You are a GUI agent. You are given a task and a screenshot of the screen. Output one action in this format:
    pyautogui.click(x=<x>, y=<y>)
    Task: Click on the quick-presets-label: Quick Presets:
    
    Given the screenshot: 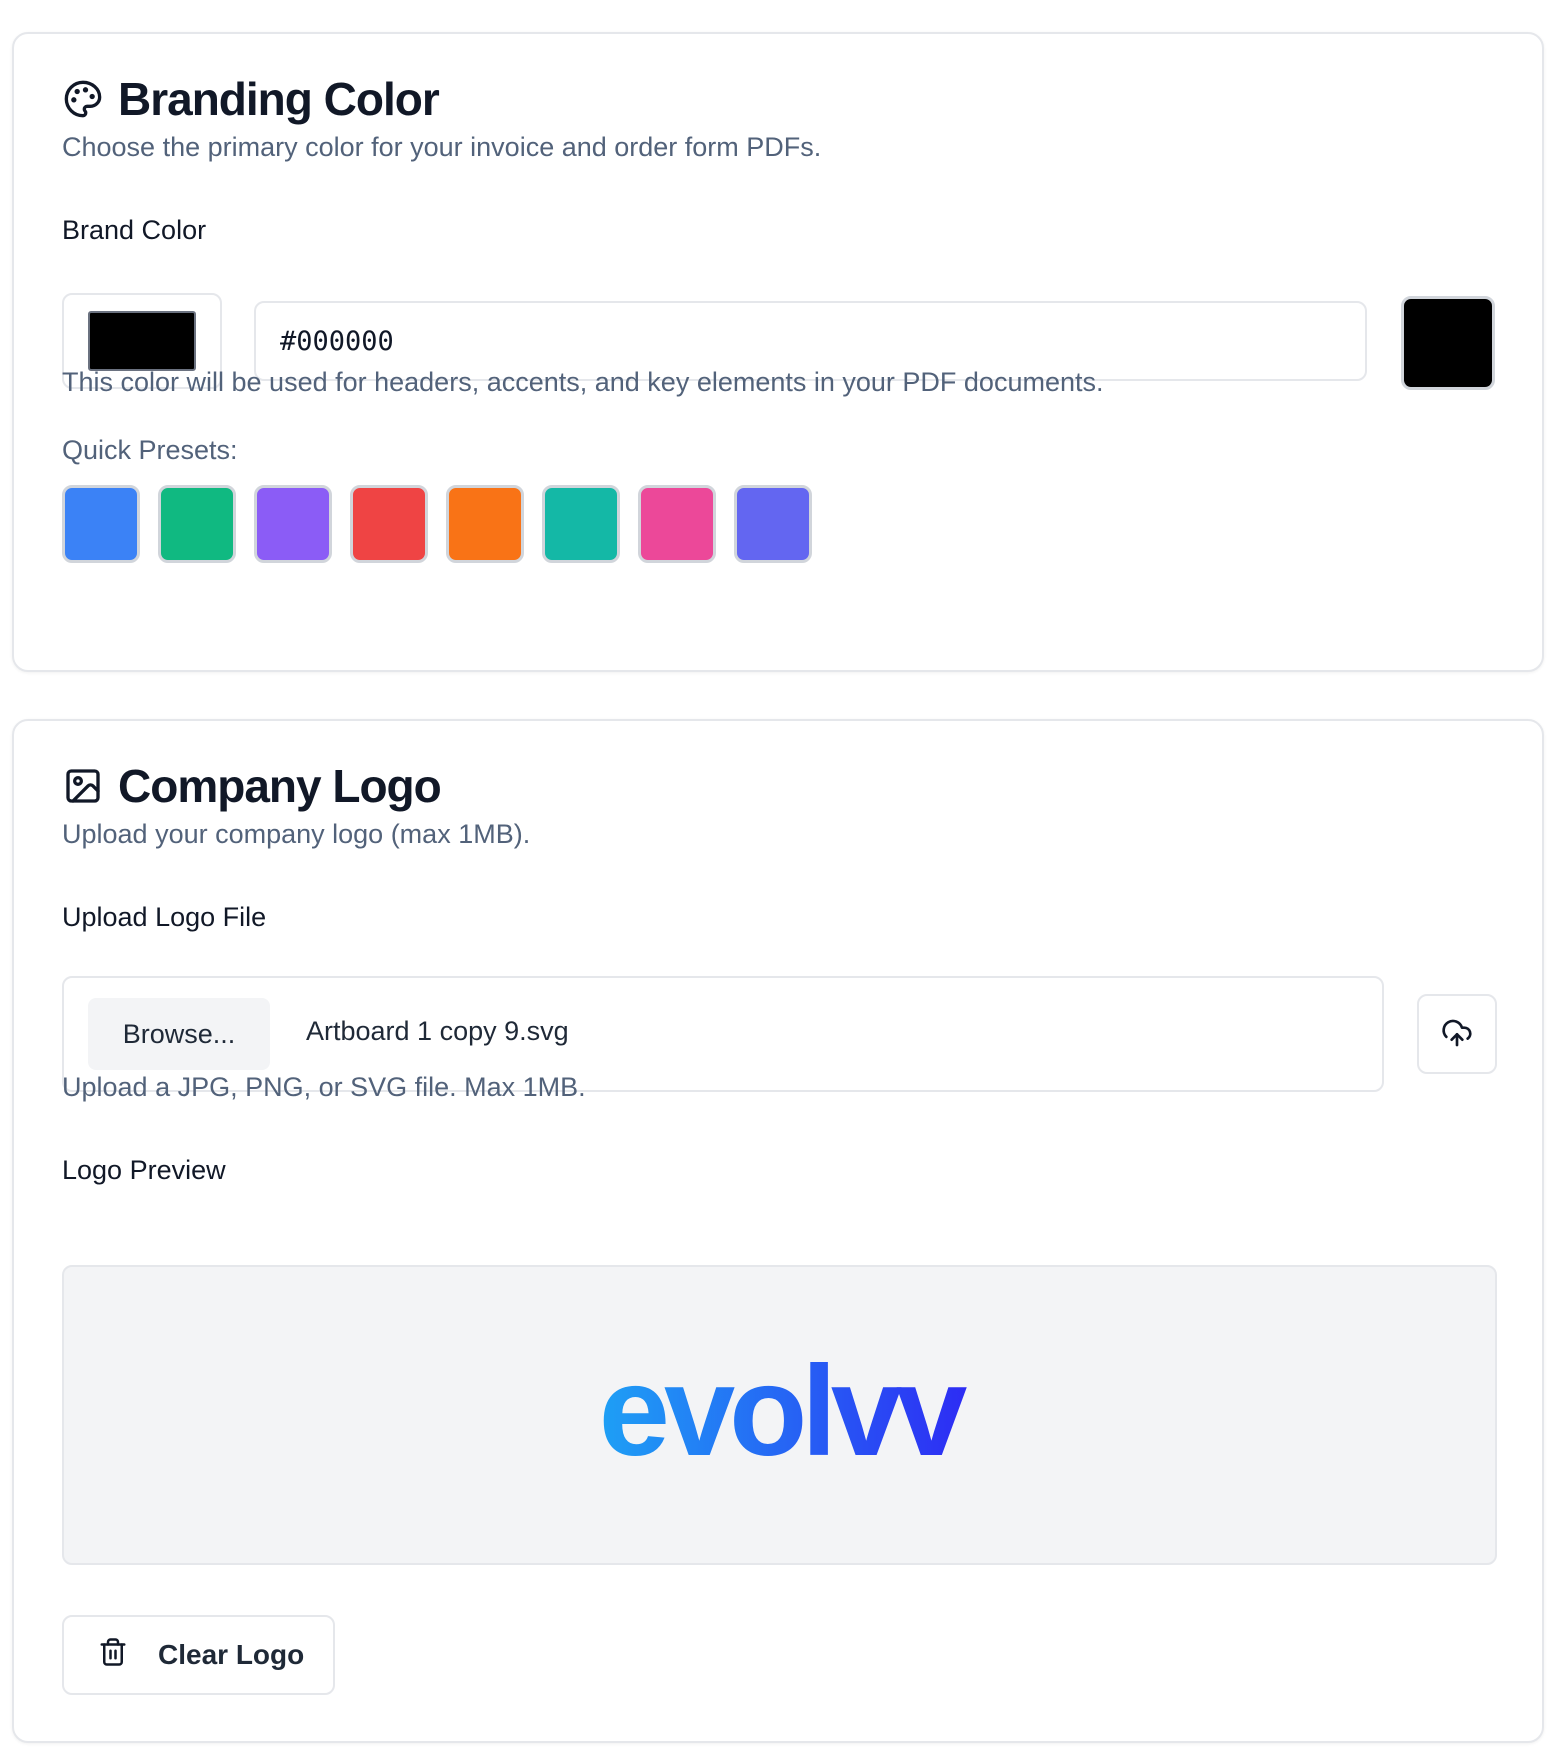 What is the action you would take?
    pyautogui.click(x=150, y=450)
    